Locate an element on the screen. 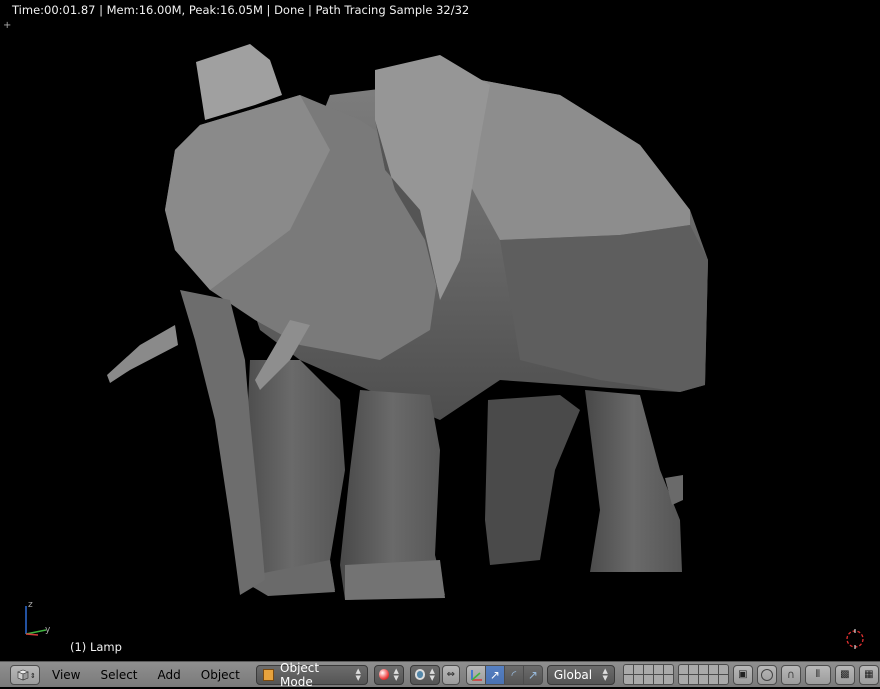 The width and height of the screenshot is (880, 689). object-mode-icon is located at coordinates (268, 674).